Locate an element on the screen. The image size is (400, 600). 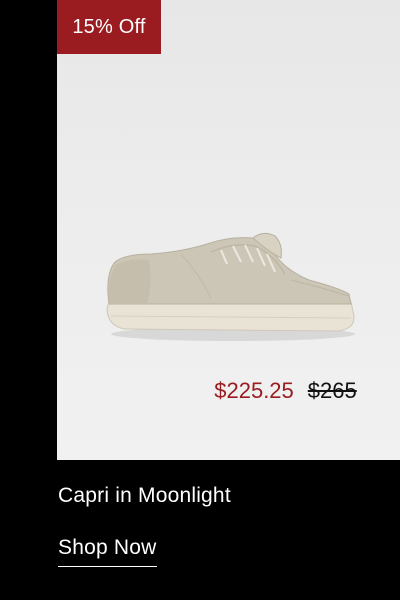
original-price: $265 is located at coordinates (332, 390).